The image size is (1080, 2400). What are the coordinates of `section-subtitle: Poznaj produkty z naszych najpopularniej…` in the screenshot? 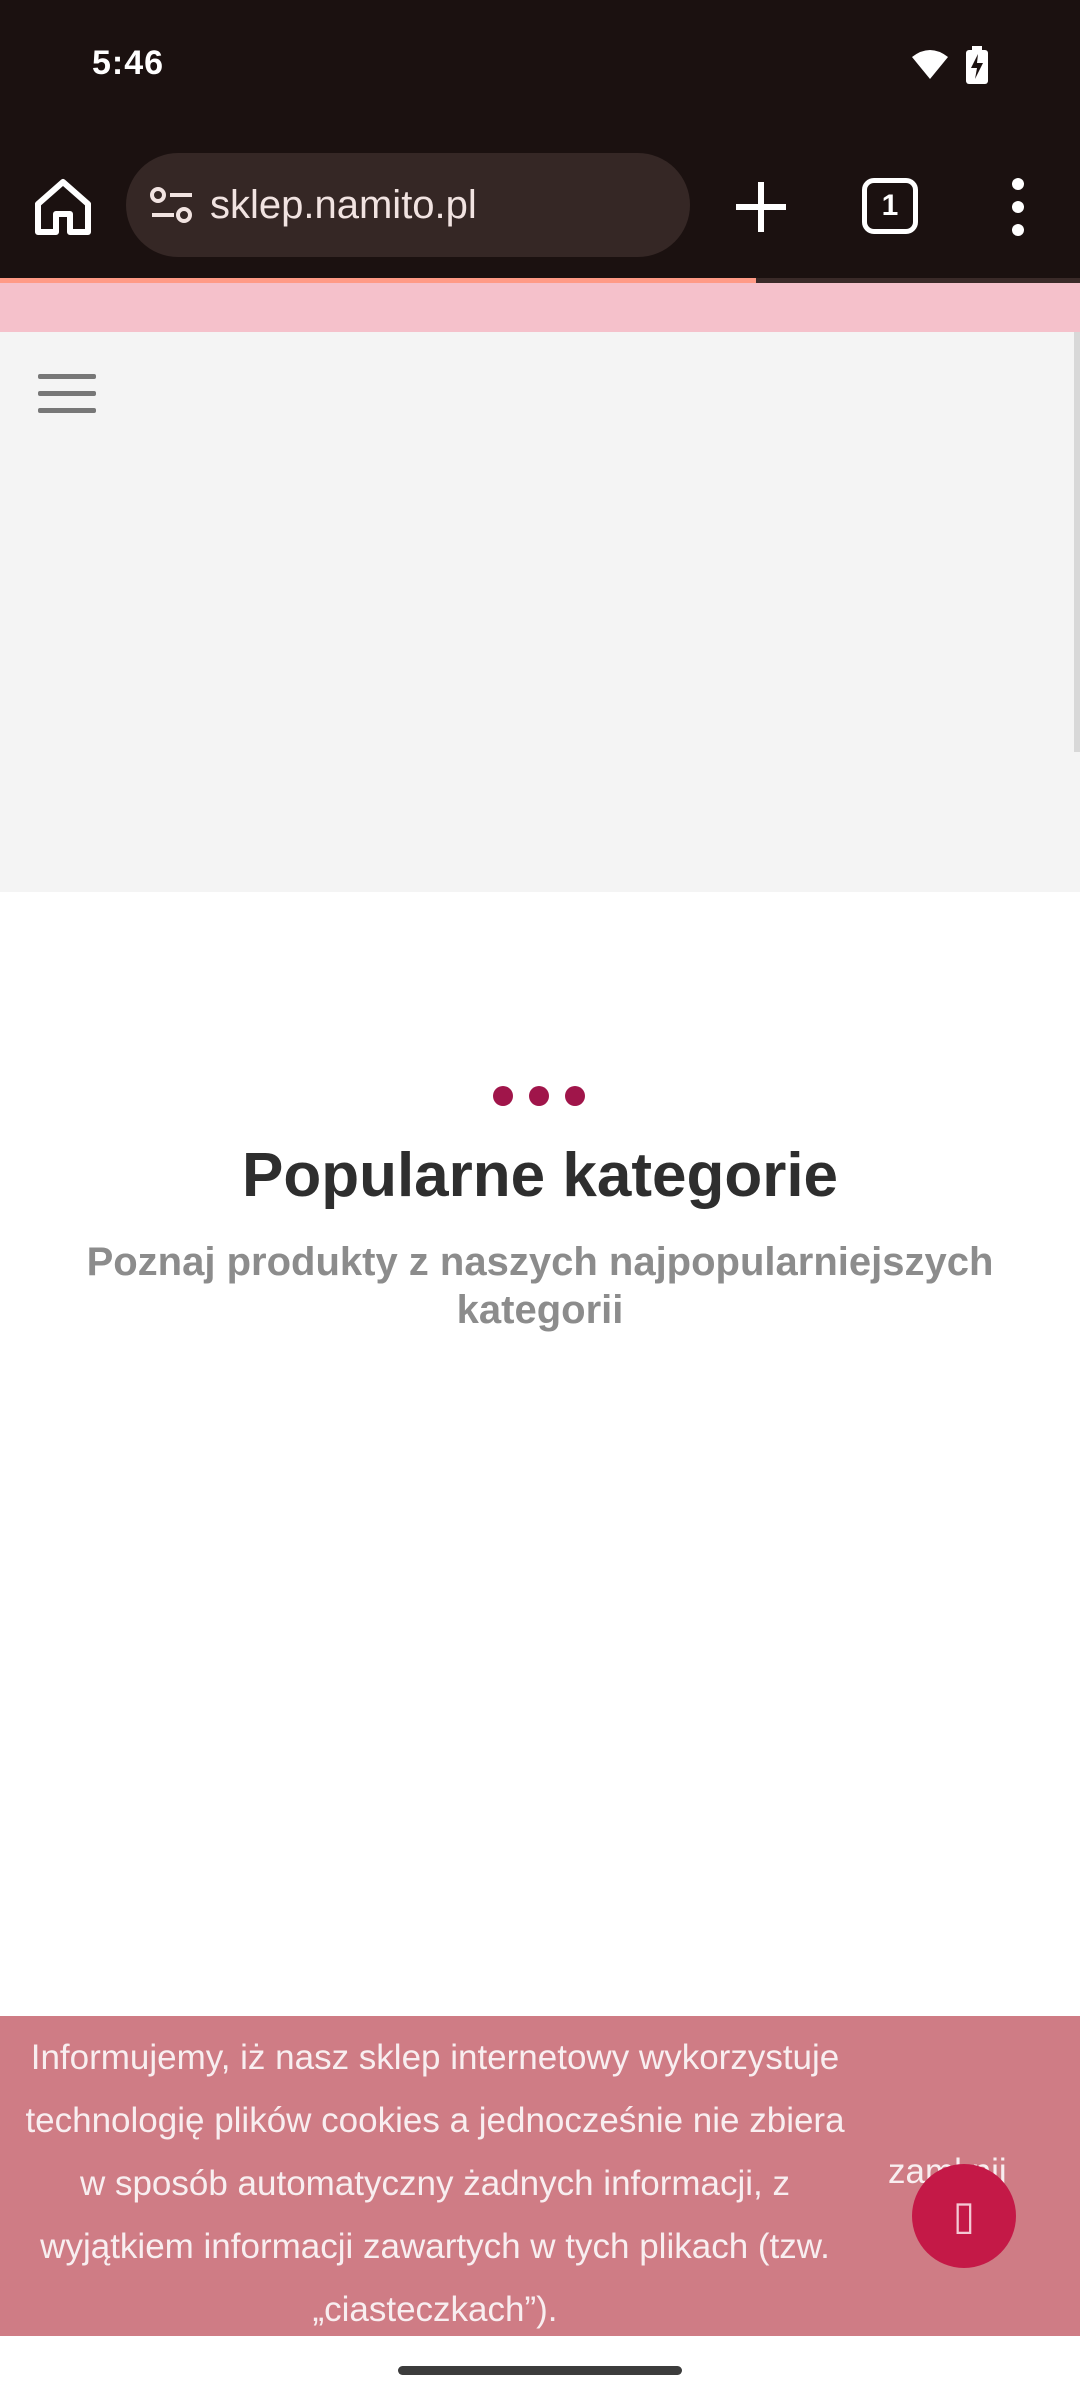 It's located at (540, 1286).